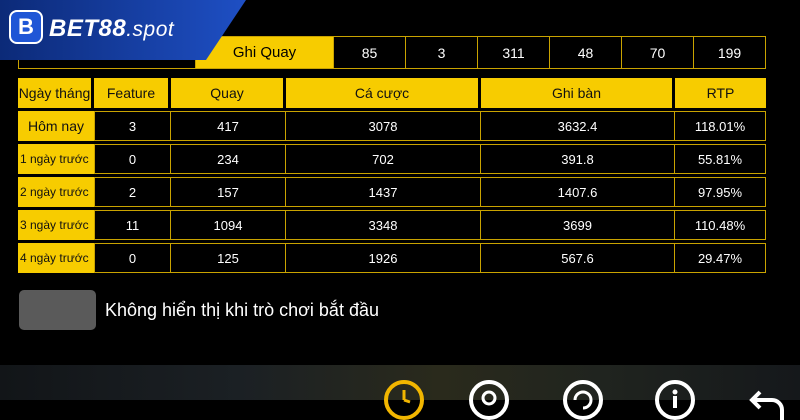 The image size is (800, 420). What do you see at coordinates (56, 258) in the screenshot?
I see `cell-date: 4 ngày trước` at bounding box center [56, 258].